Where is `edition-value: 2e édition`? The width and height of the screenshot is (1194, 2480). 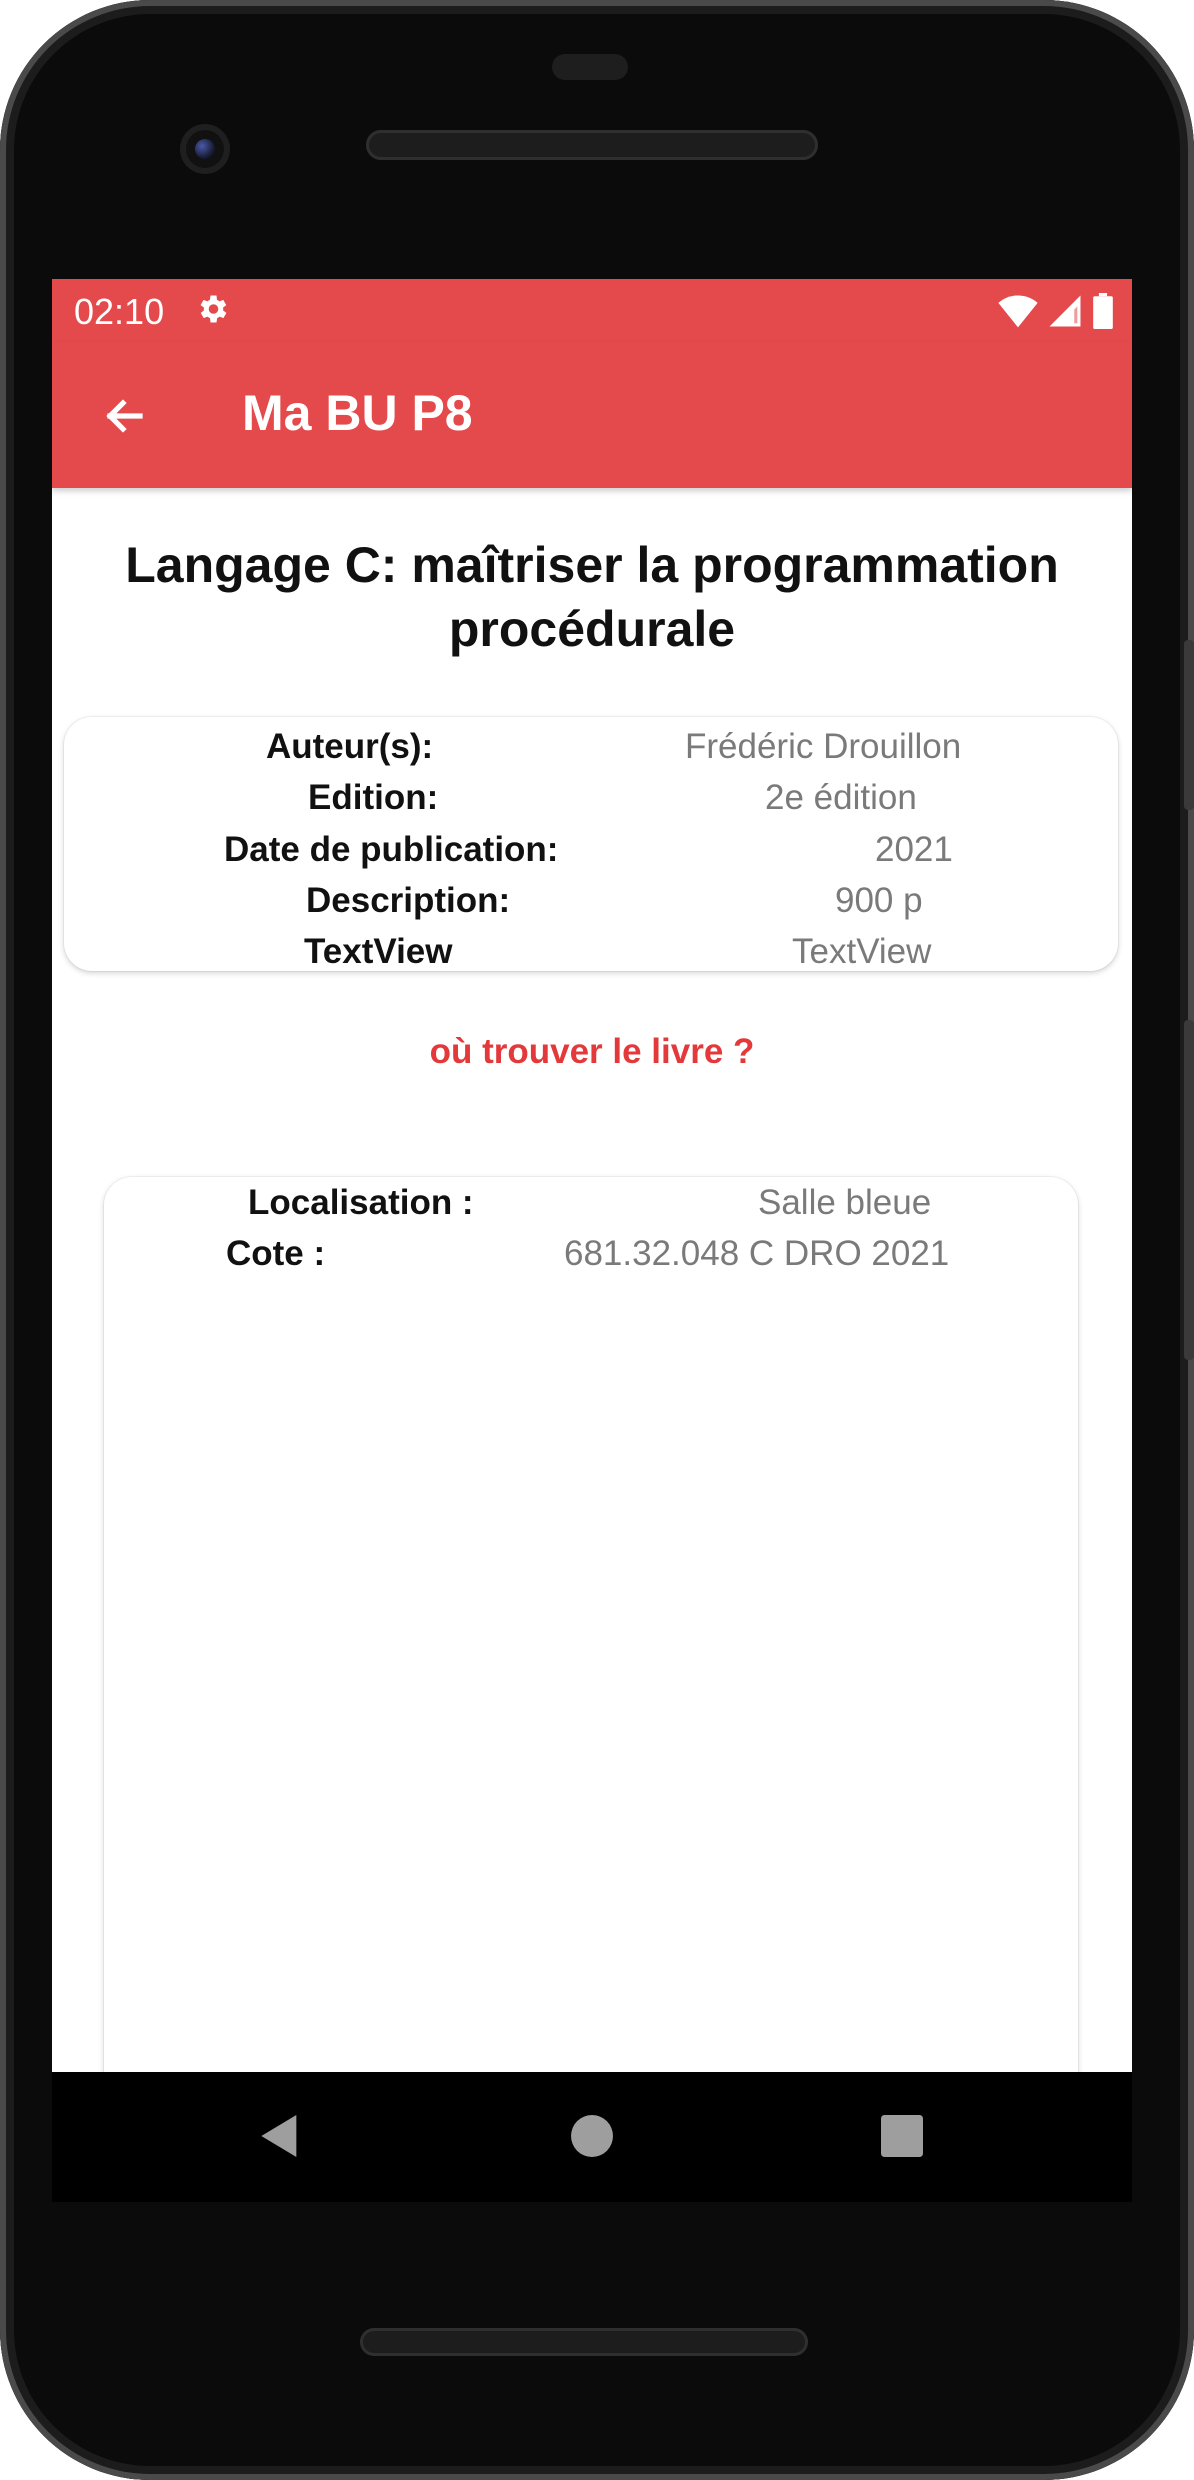 edition-value: 2e édition is located at coordinates (841, 797).